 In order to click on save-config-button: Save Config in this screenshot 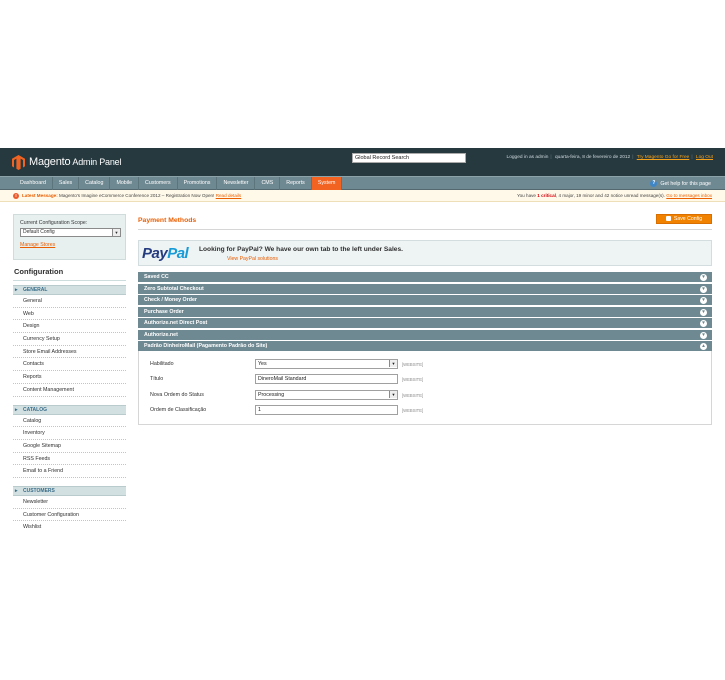, I will do `click(684, 219)`.